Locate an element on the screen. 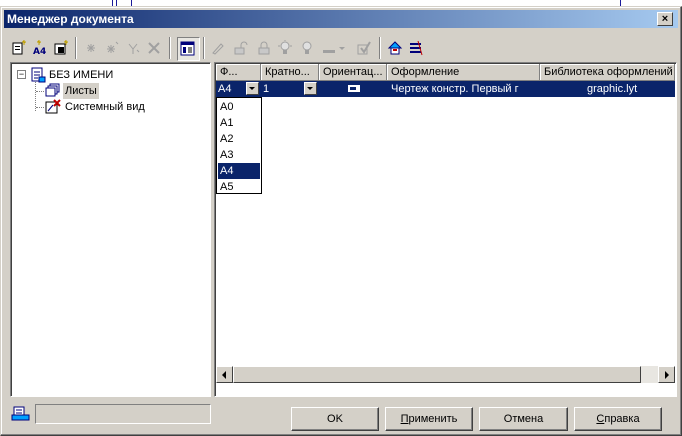  window-title: Менеджер документа is located at coordinates (70, 19).